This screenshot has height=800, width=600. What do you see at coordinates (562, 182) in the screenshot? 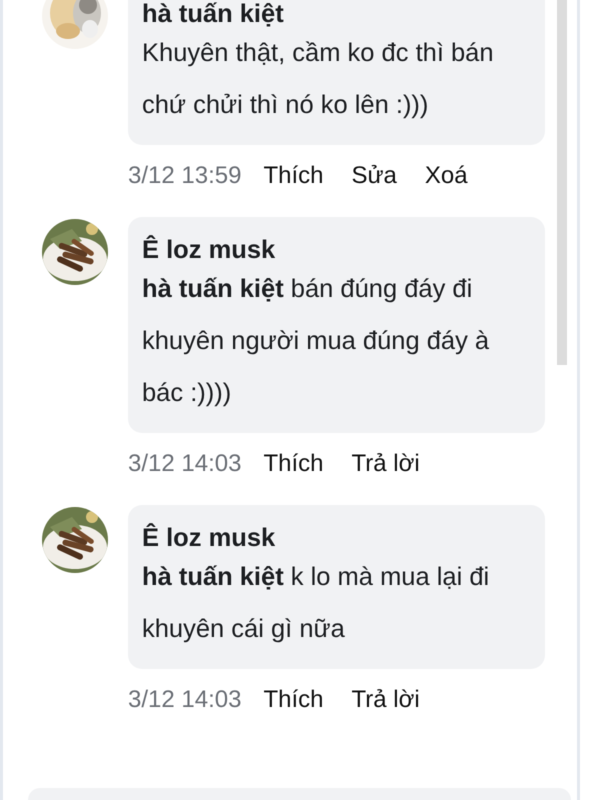
I see `scrollbar-thumb` at bounding box center [562, 182].